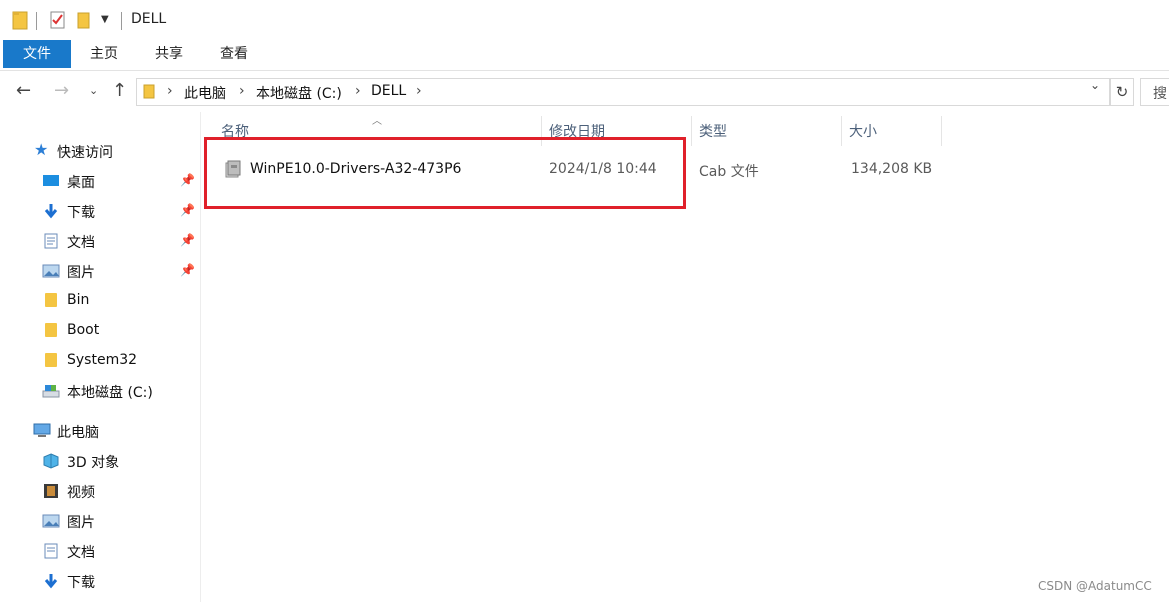 This screenshot has width=1169, height=602. Describe the element at coordinates (299, 93) in the screenshot. I see `breadcrumb-local-disk: 本地磁盘 (C:)` at that location.